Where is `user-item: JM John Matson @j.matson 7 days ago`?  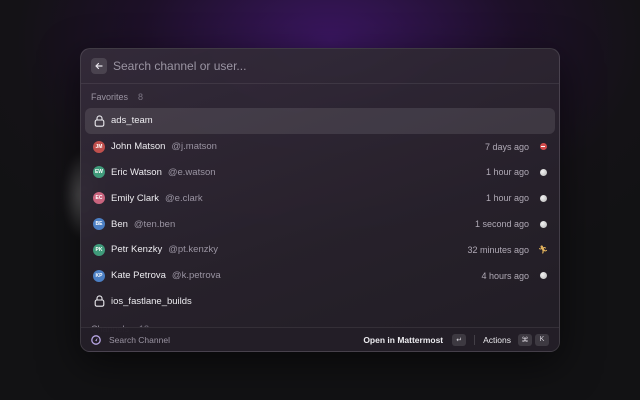 user-item: JM John Matson @j.matson 7 days ago is located at coordinates (320, 147).